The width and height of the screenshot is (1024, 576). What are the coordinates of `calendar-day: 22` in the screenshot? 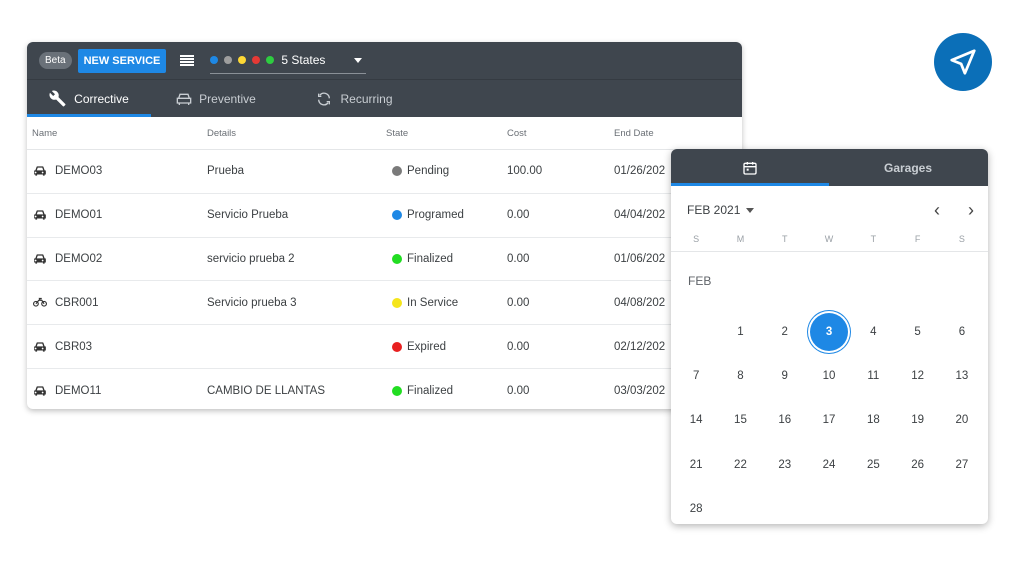 It's located at (740, 465).